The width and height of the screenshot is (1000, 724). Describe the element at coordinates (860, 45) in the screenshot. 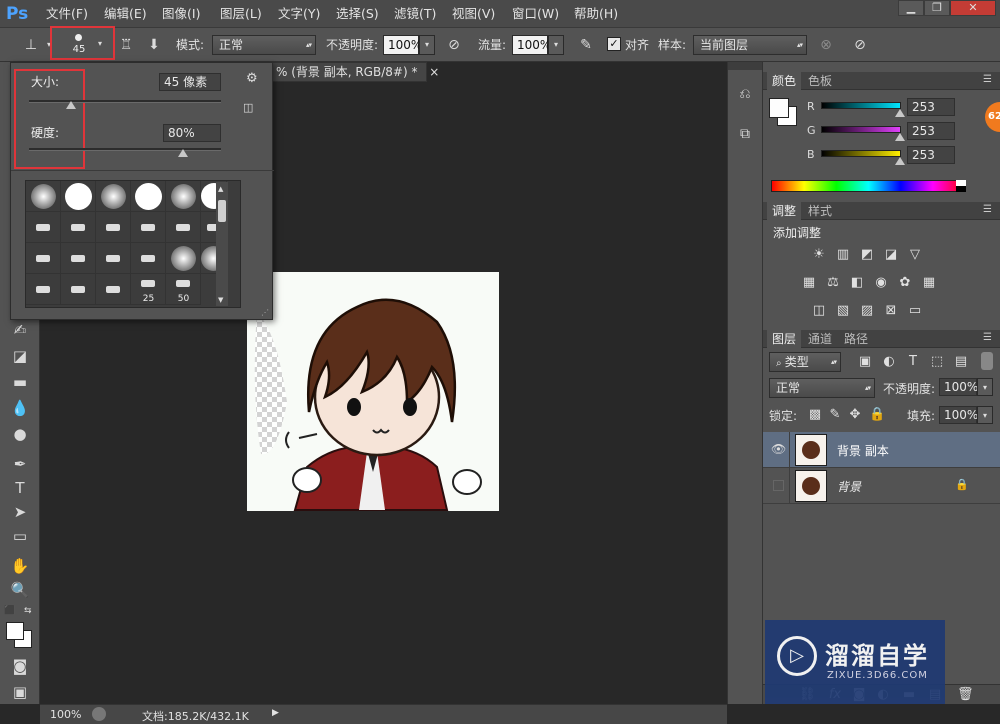

I see `pressure-size-icon: ⊘` at that location.